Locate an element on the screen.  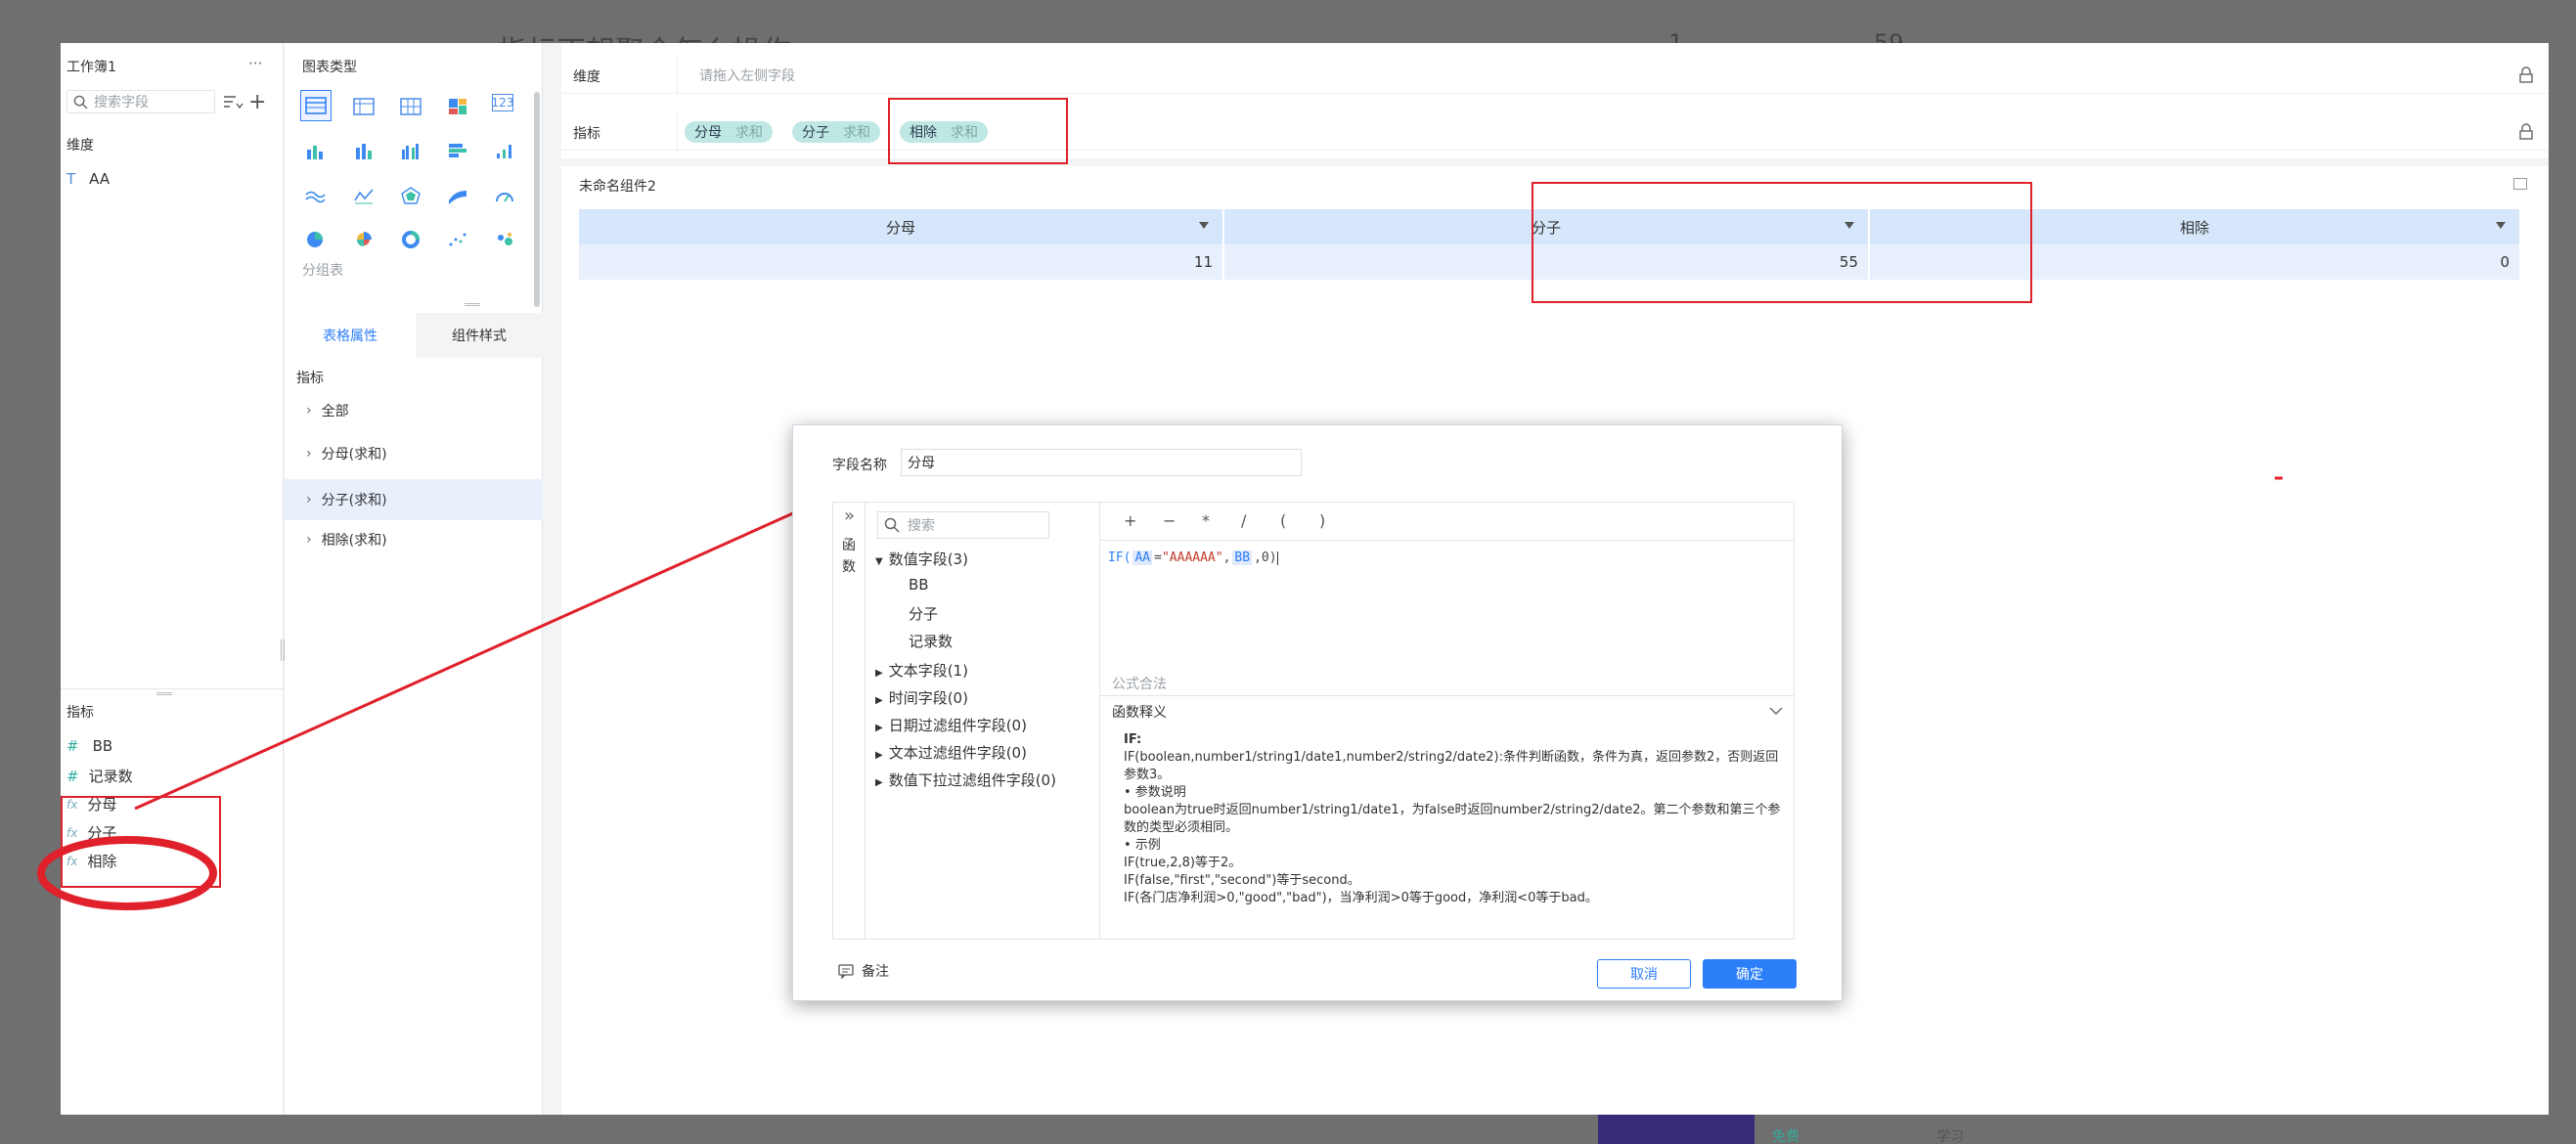
field-name-input is located at coordinates (1101, 462).